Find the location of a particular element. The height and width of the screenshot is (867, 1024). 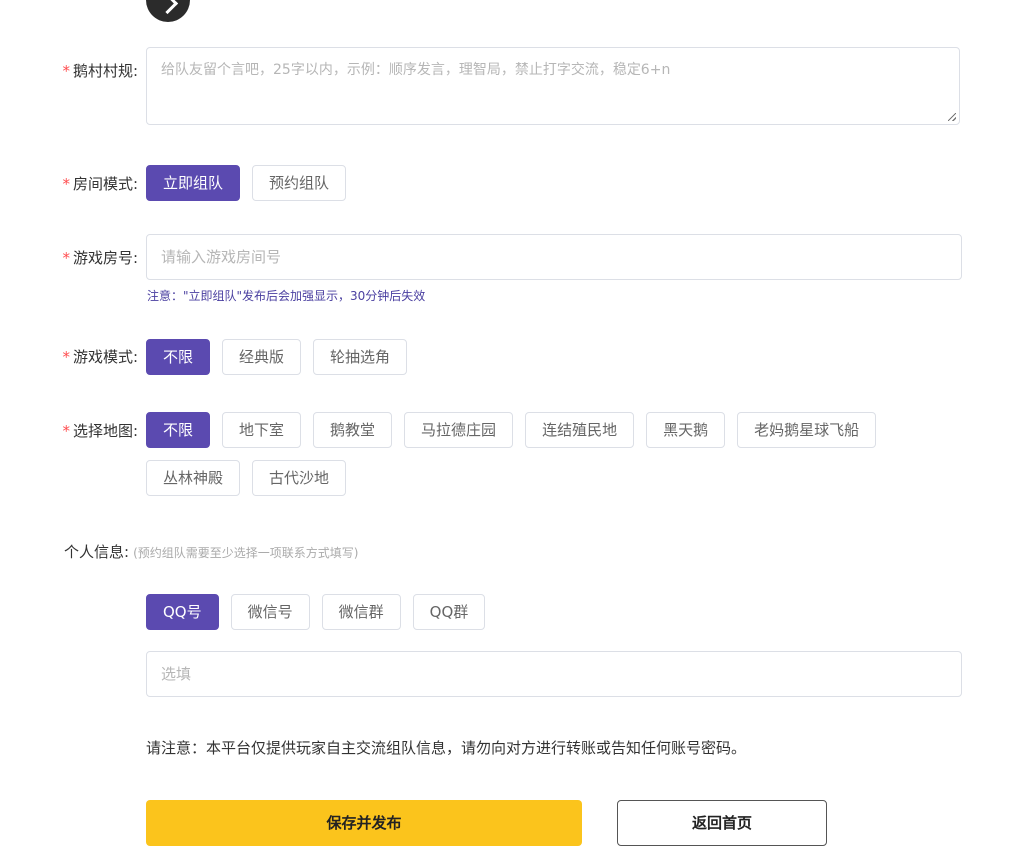

map-any-button: 不限 is located at coordinates (178, 430).